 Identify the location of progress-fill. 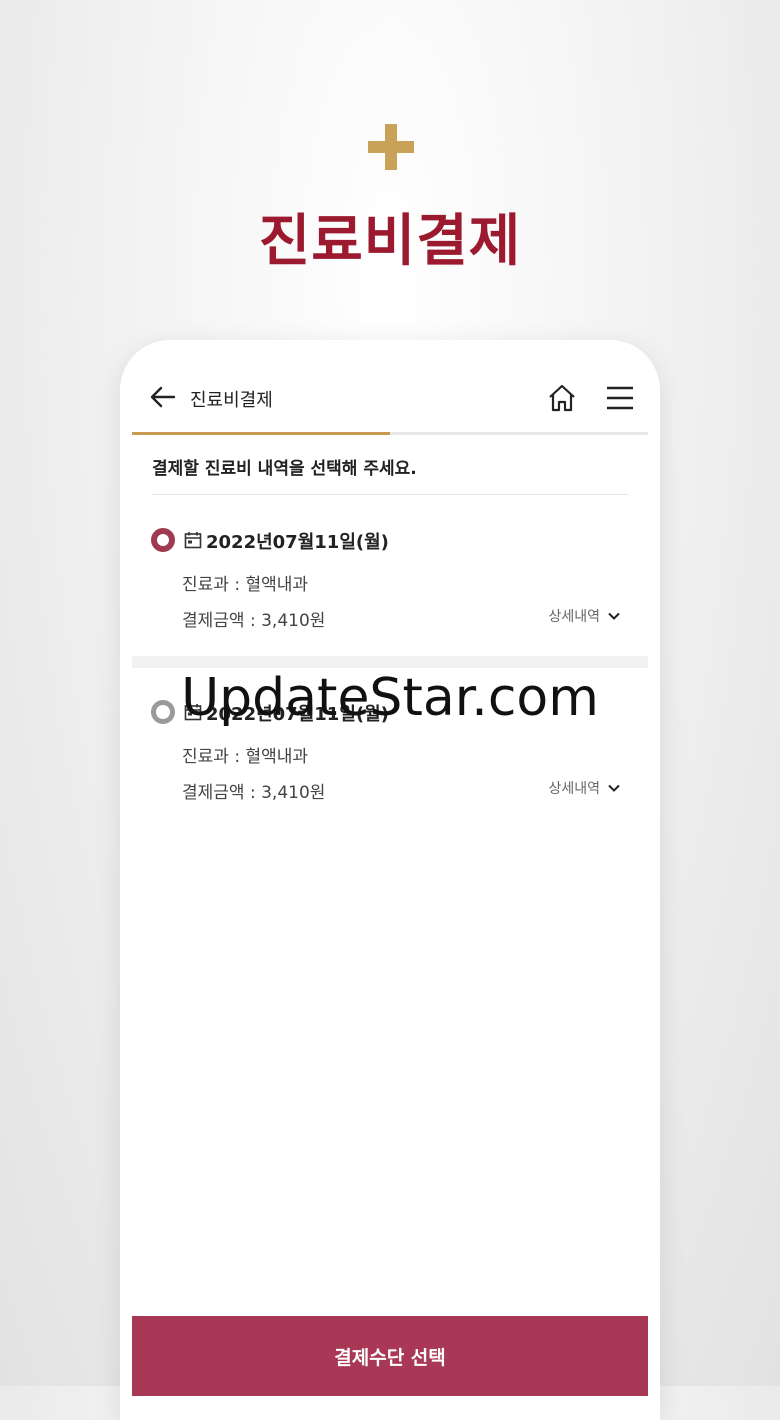
(261, 433).